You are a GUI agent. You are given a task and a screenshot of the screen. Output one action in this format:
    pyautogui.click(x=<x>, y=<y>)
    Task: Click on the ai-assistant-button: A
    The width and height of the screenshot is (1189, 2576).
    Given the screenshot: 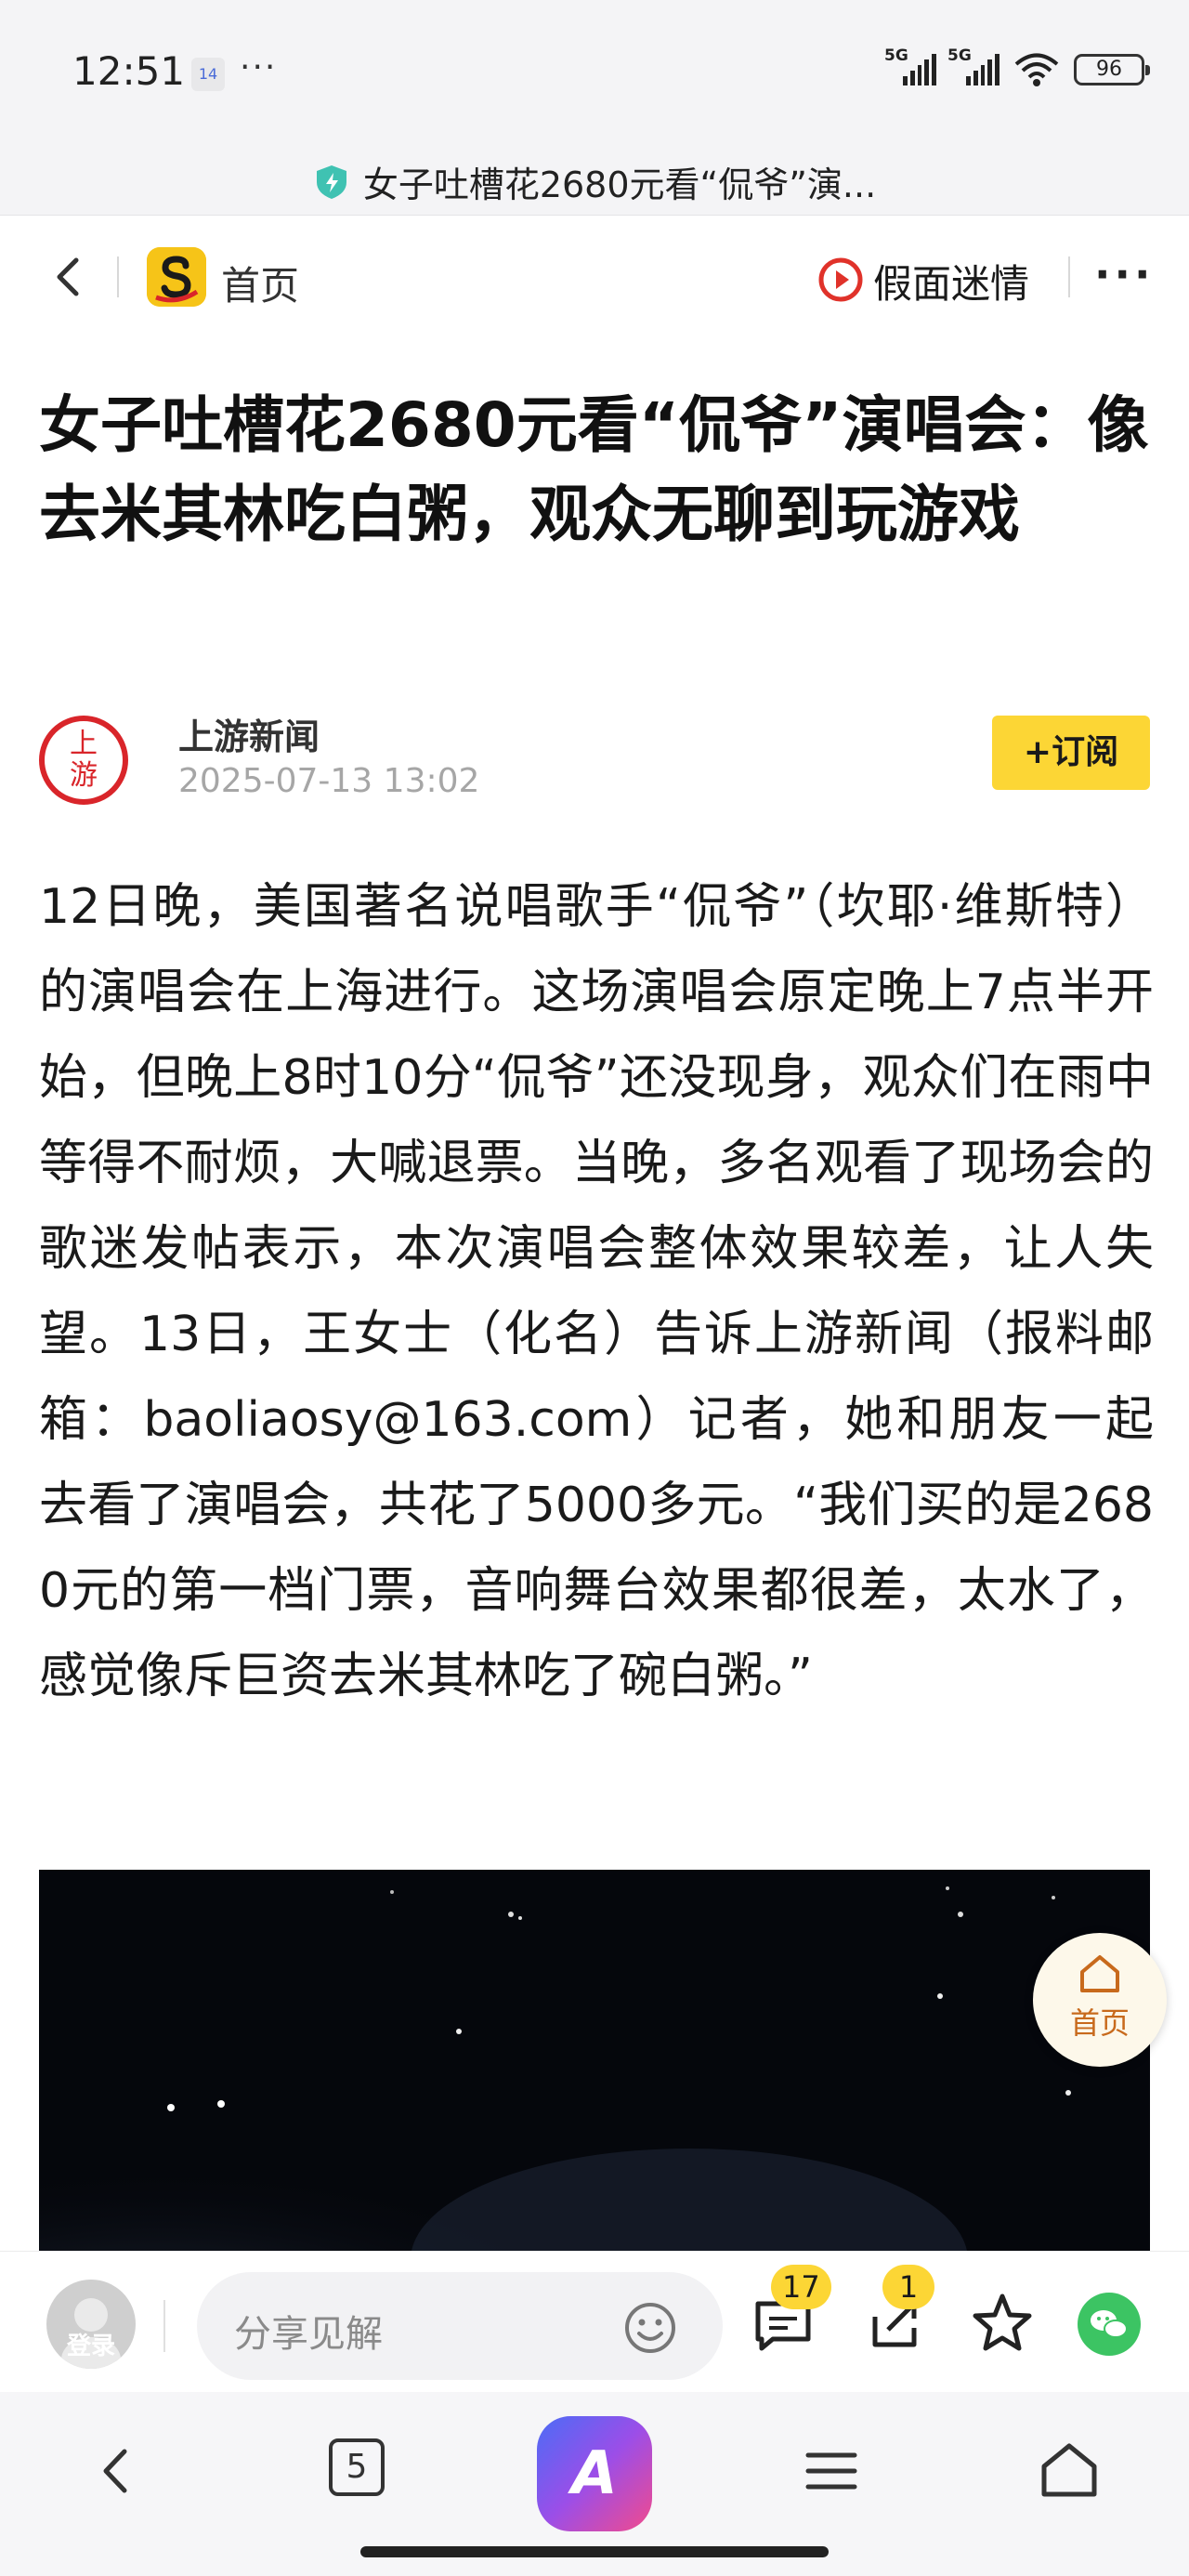 What is the action you would take?
    pyautogui.click(x=594, y=2473)
    